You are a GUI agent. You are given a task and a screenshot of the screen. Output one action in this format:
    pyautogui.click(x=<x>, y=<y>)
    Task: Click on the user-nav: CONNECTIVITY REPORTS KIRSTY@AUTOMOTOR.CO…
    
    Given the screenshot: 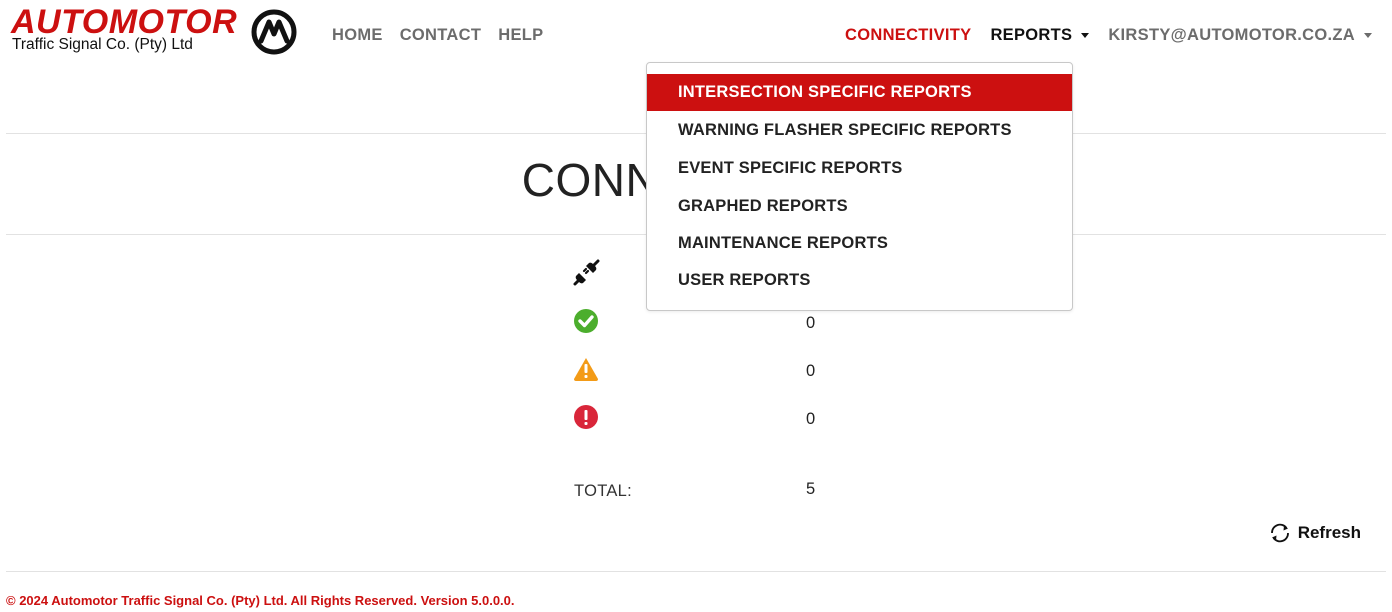 What is the action you would take?
    pyautogui.click(x=1099, y=35)
    